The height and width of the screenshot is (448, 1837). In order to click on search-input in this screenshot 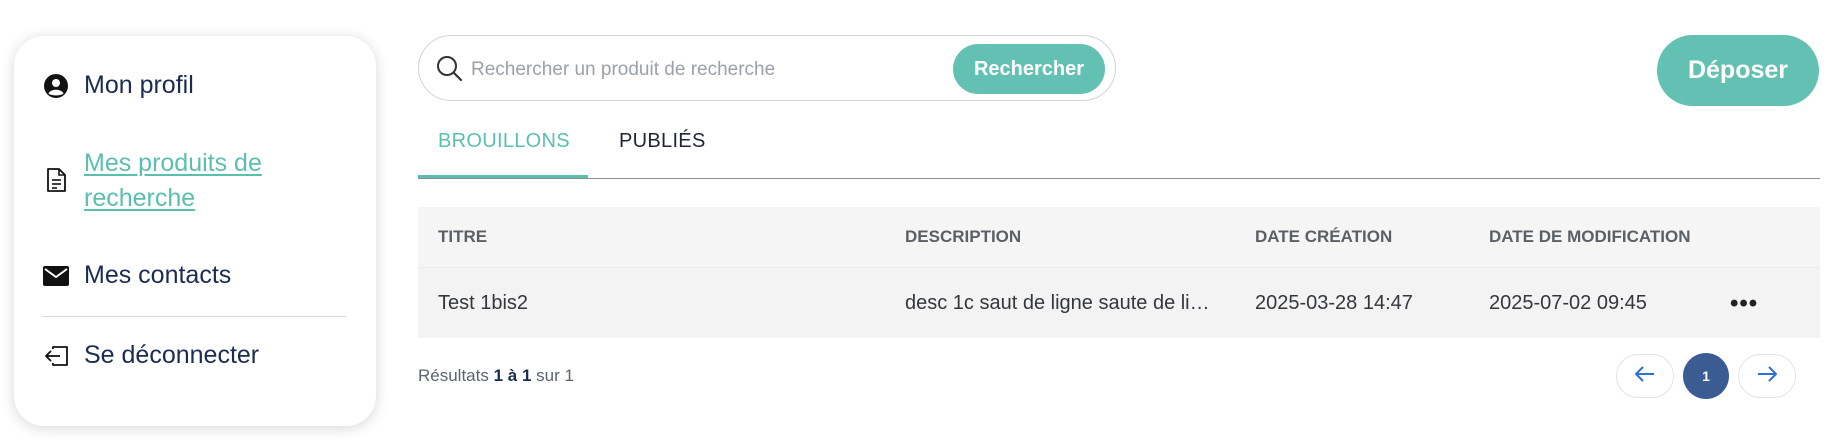, I will do `click(671, 70)`.